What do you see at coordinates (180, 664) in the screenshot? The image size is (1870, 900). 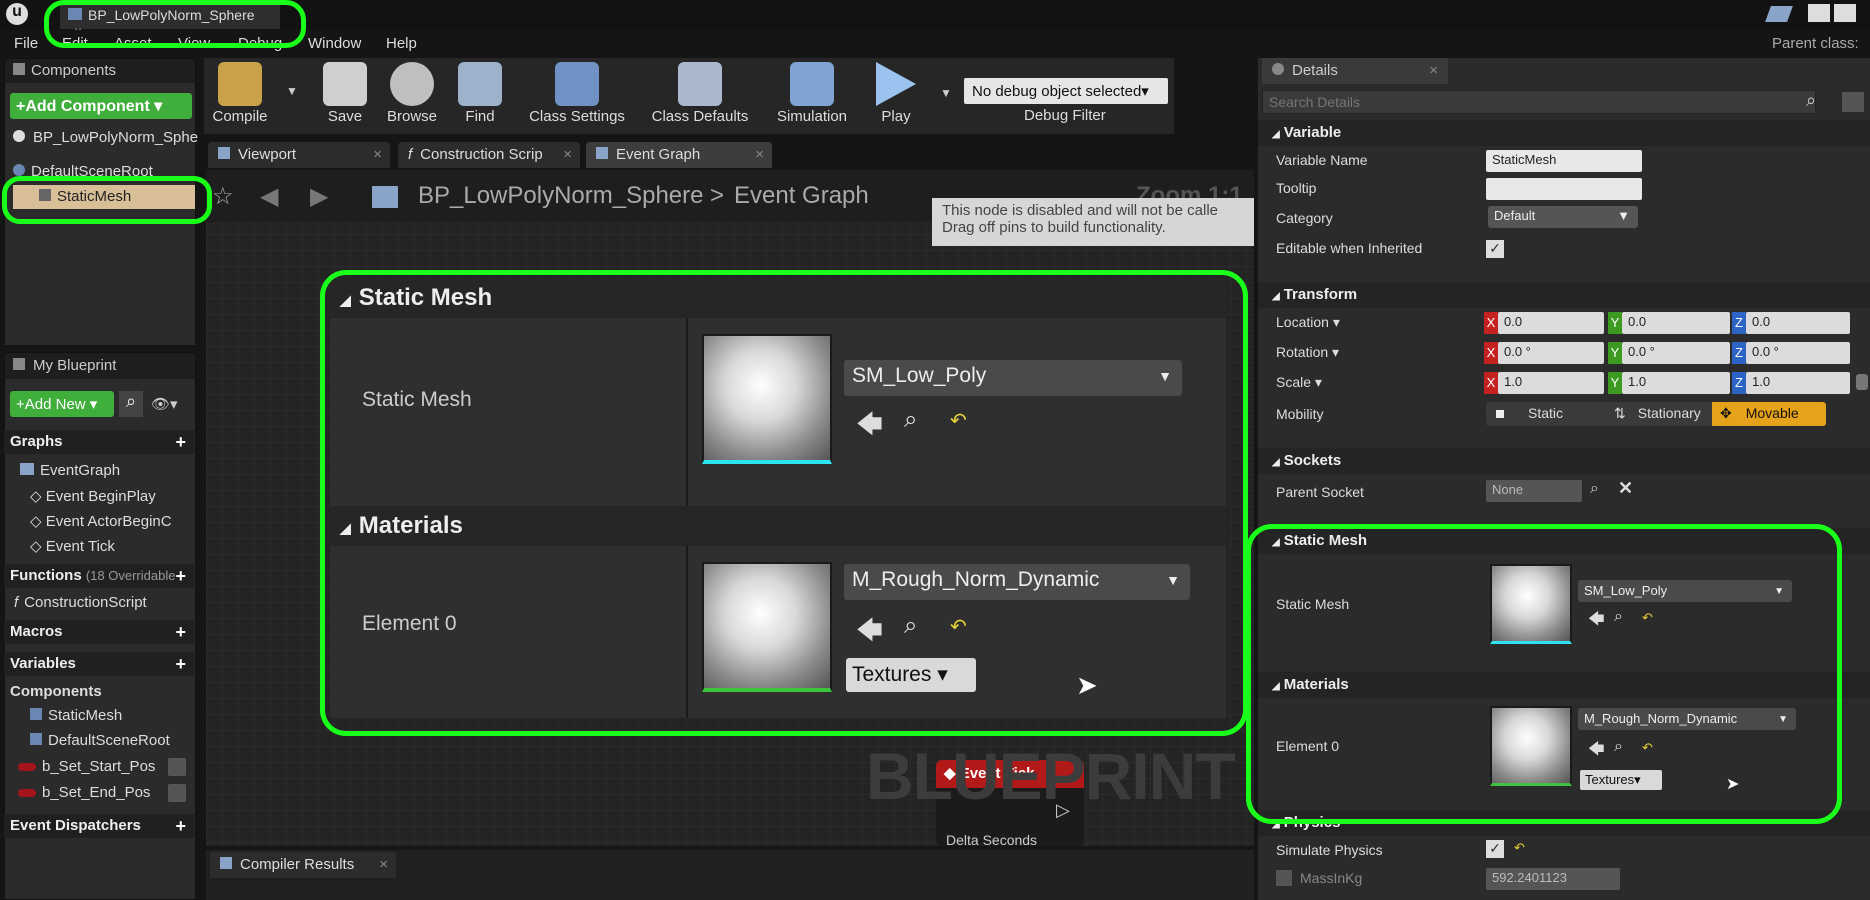 I see `add-variable-icon: +` at bounding box center [180, 664].